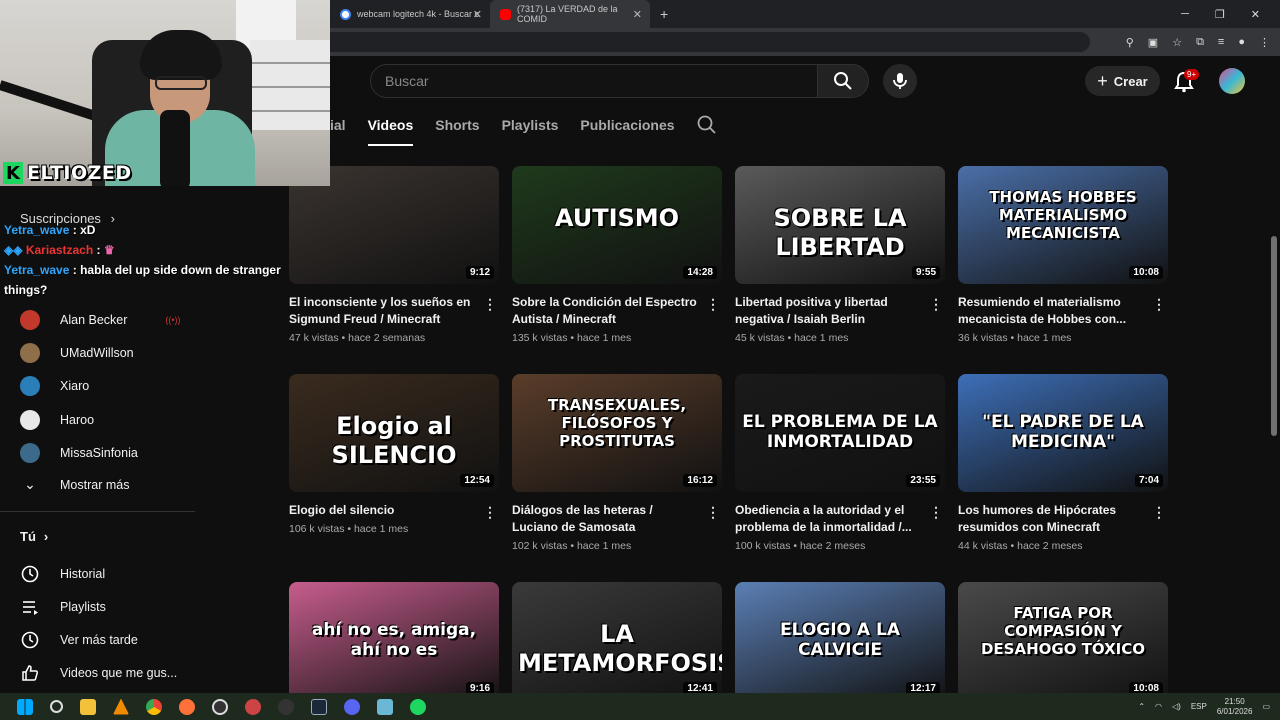 The image size is (1280, 720). I want to click on reading-list-icon: ≡, so click(1221, 42).